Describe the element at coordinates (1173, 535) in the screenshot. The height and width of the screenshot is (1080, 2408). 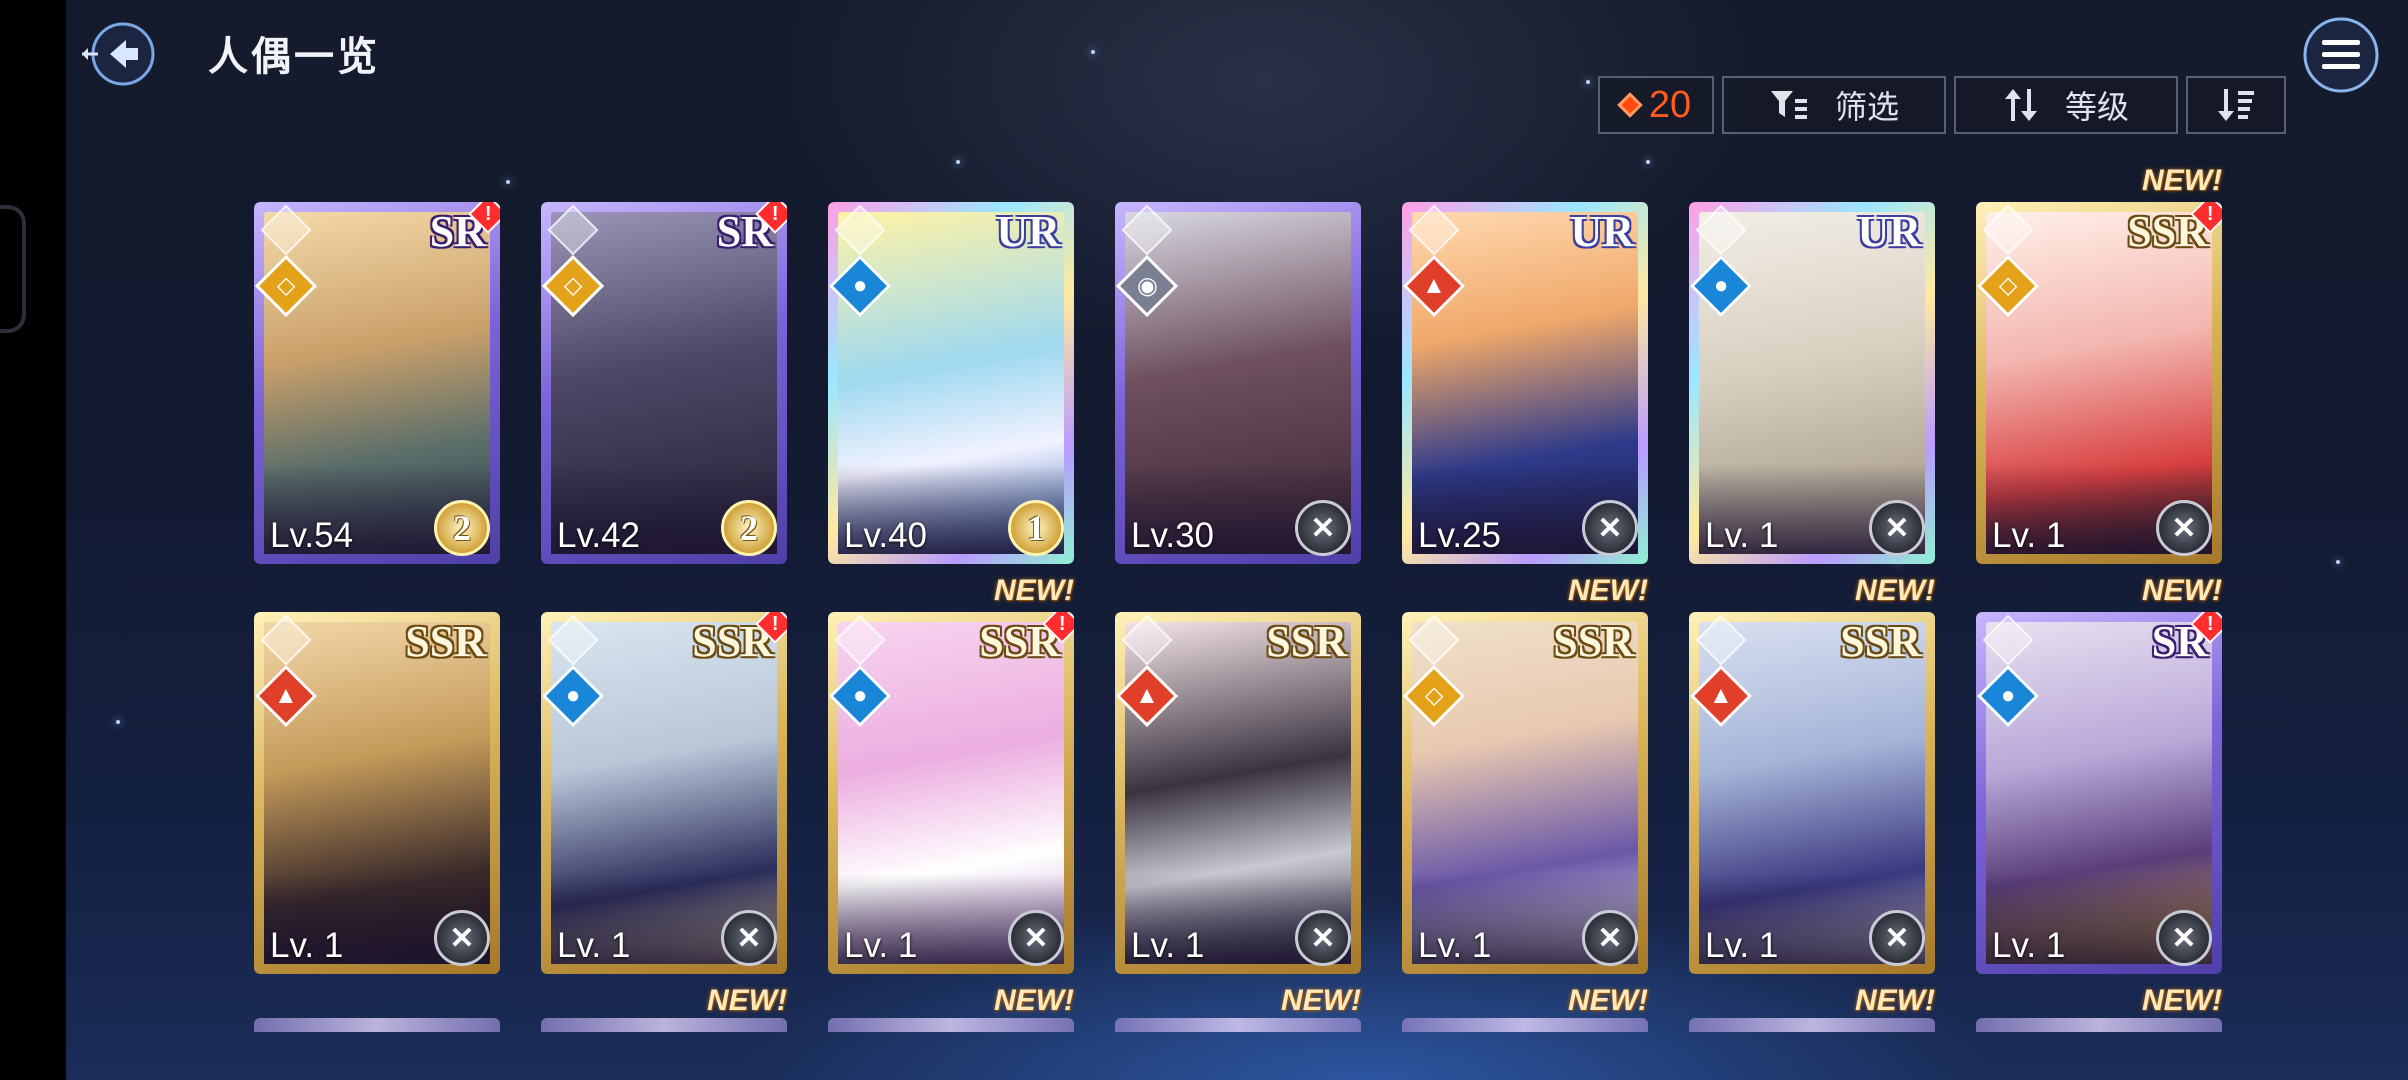
I see `card-level: Lv.30` at that location.